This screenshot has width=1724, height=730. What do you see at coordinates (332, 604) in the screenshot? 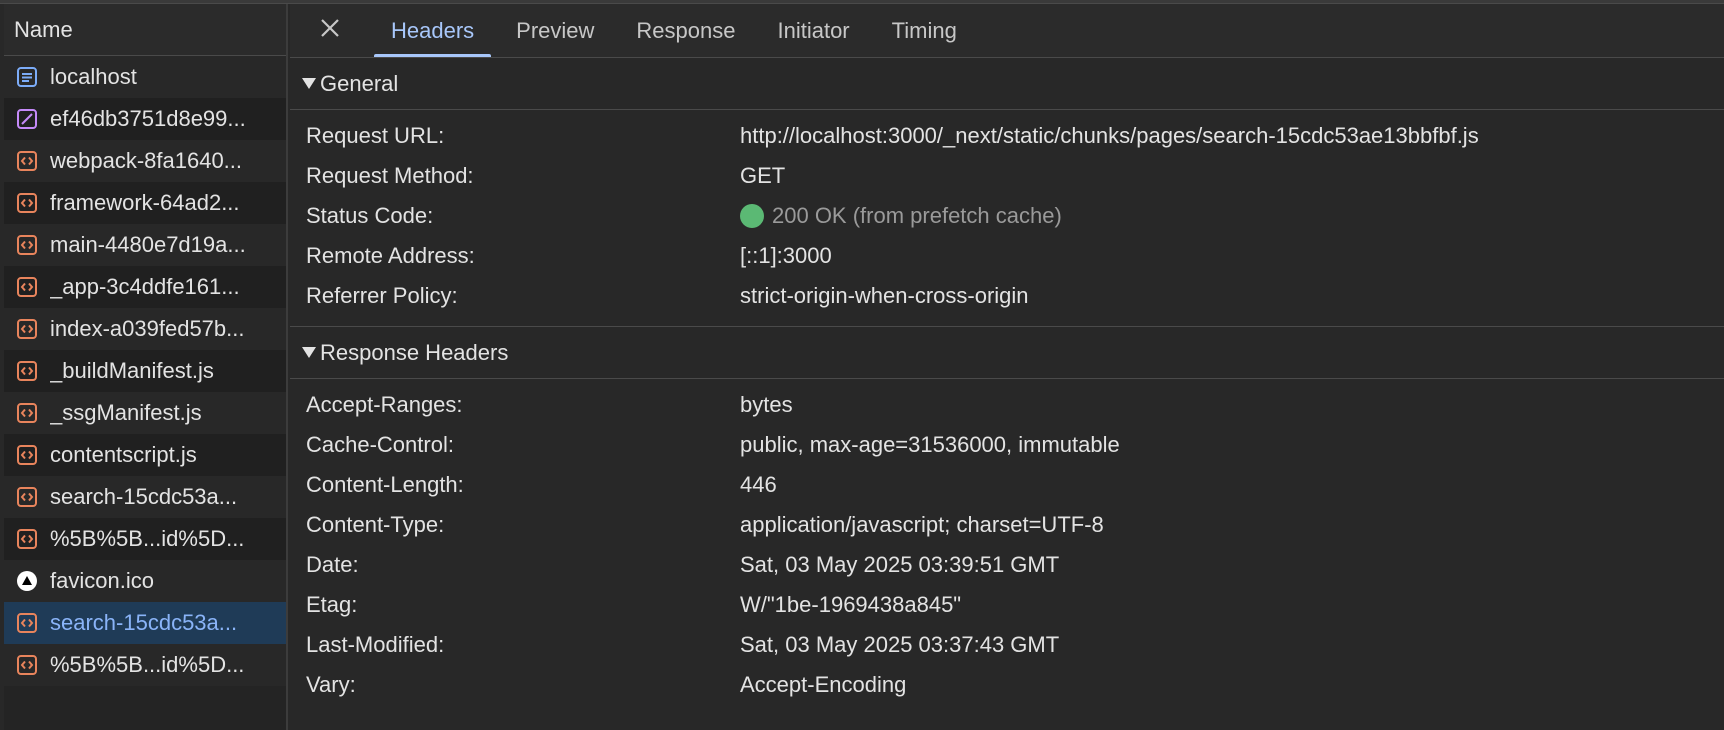
I see `header-key: Etag:` at bounding box center [332, 604].